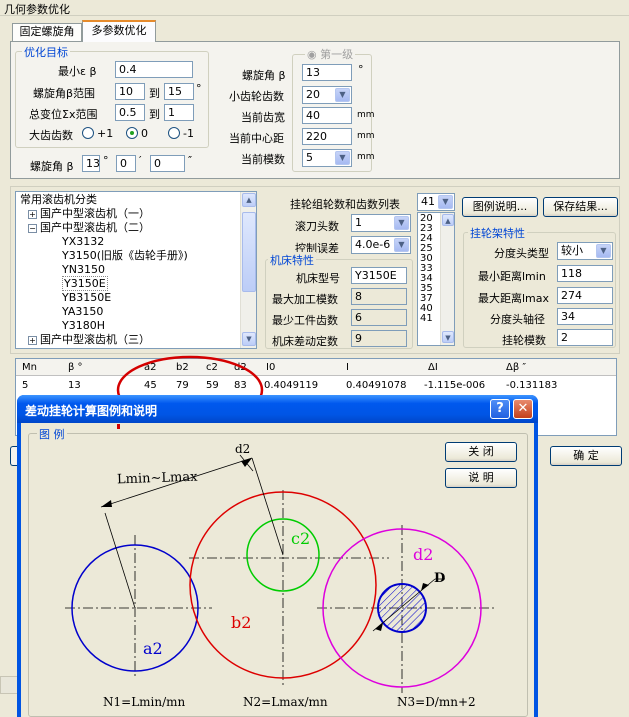 Image resolution: width=629 pixels, height=717 pixels. Describe the element at coordinates (347, 367) in the screenshot. I see `grid-header-cell: I` at that location.